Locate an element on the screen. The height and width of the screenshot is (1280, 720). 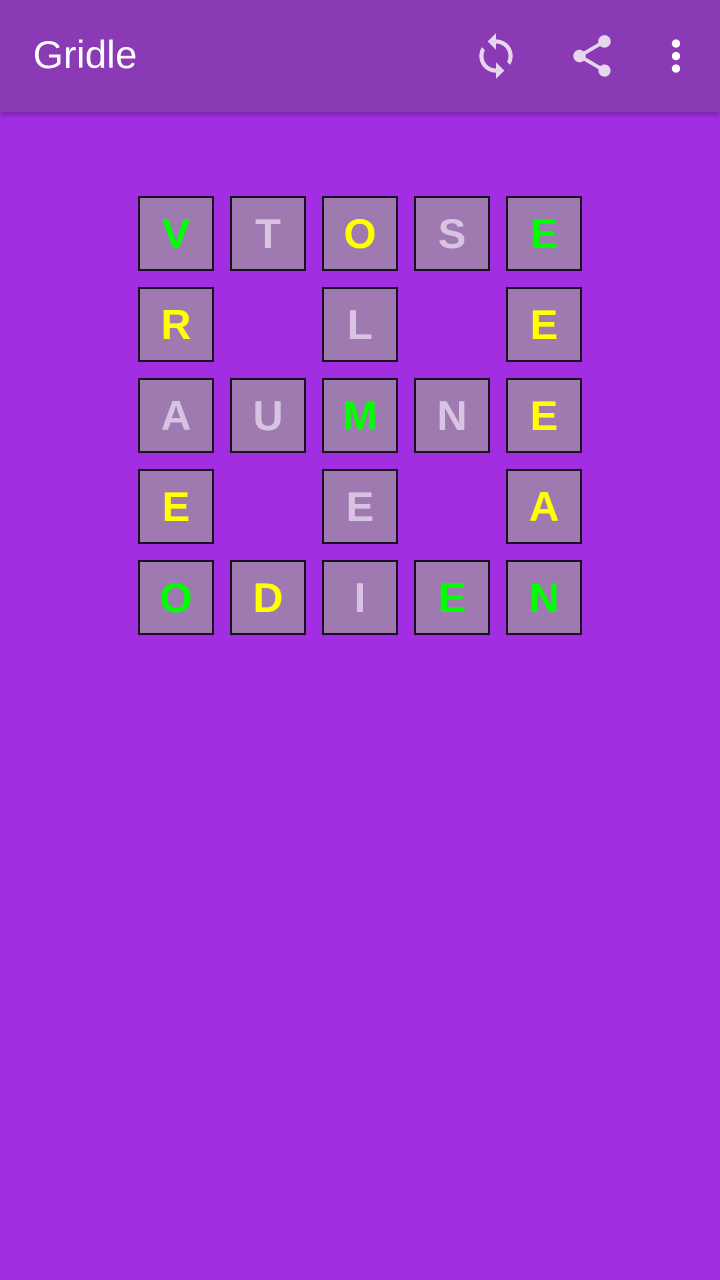
letter-tile: I is located at coordinates (360, 597).